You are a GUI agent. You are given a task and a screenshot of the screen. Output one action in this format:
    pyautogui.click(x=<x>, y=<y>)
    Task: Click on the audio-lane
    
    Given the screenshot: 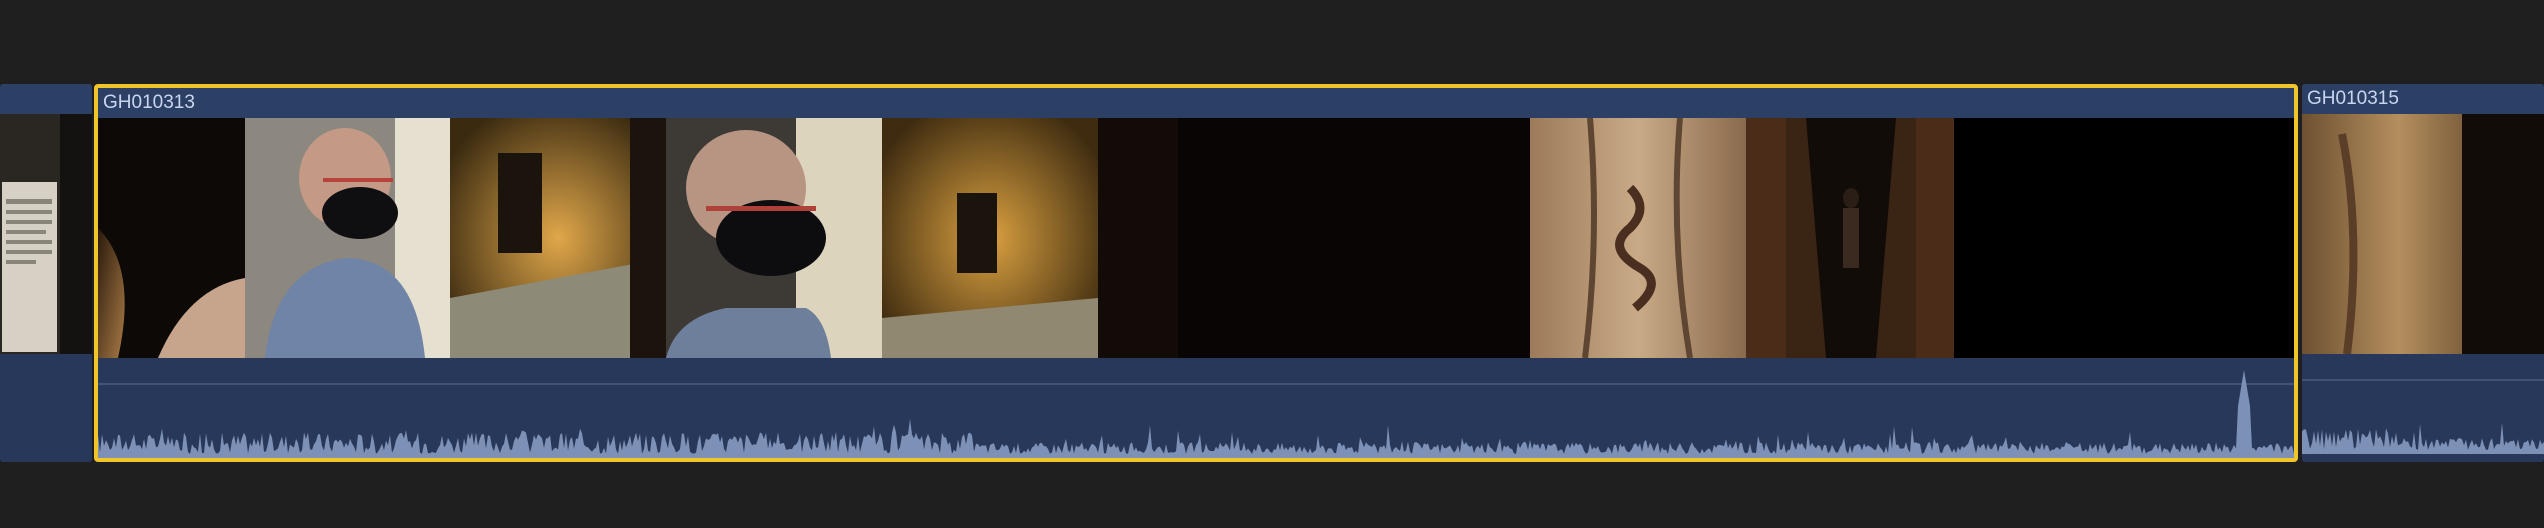 What is the action you would take?
    pyautogui.click(x=2423, y=408)
    